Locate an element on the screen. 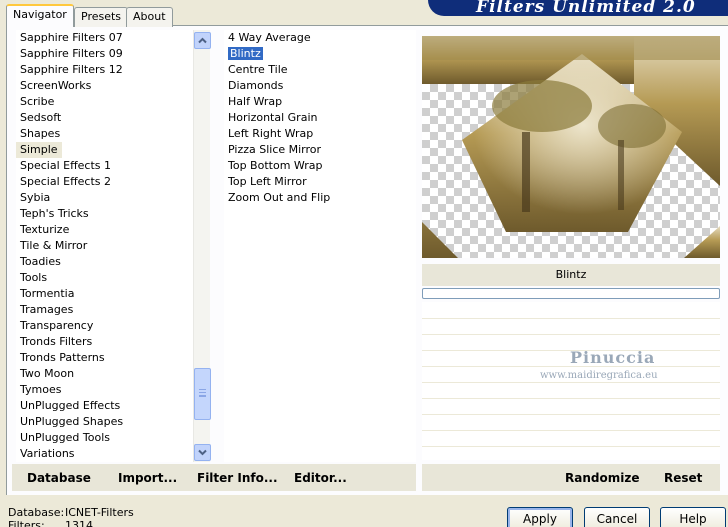 The height and width of the screenshot is (527, 728). category-item: Tronds Filters is located at coordinates (105, 342).